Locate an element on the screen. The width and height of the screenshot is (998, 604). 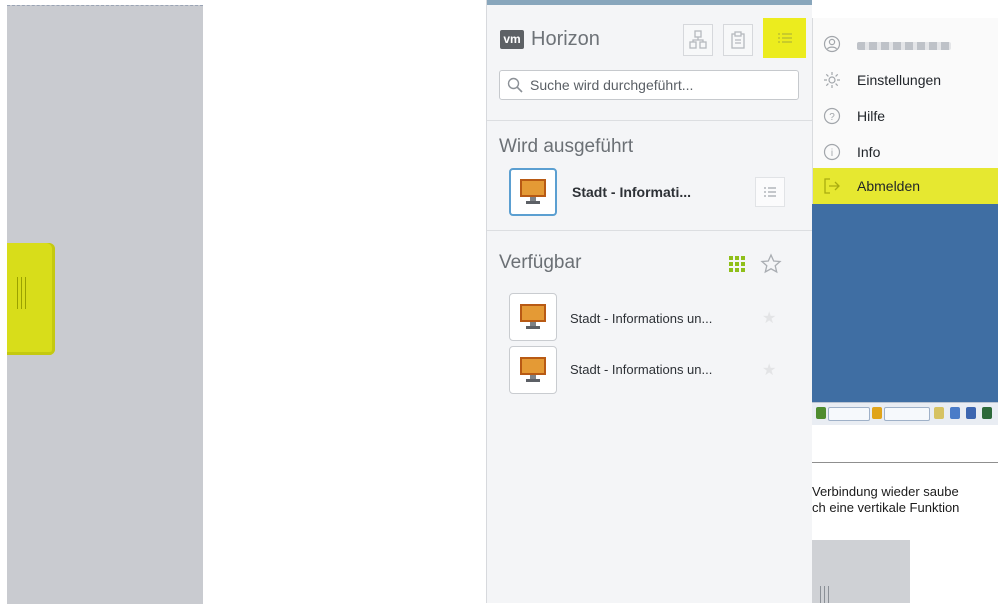
clipboard-button is located at coordinates (738, 40).